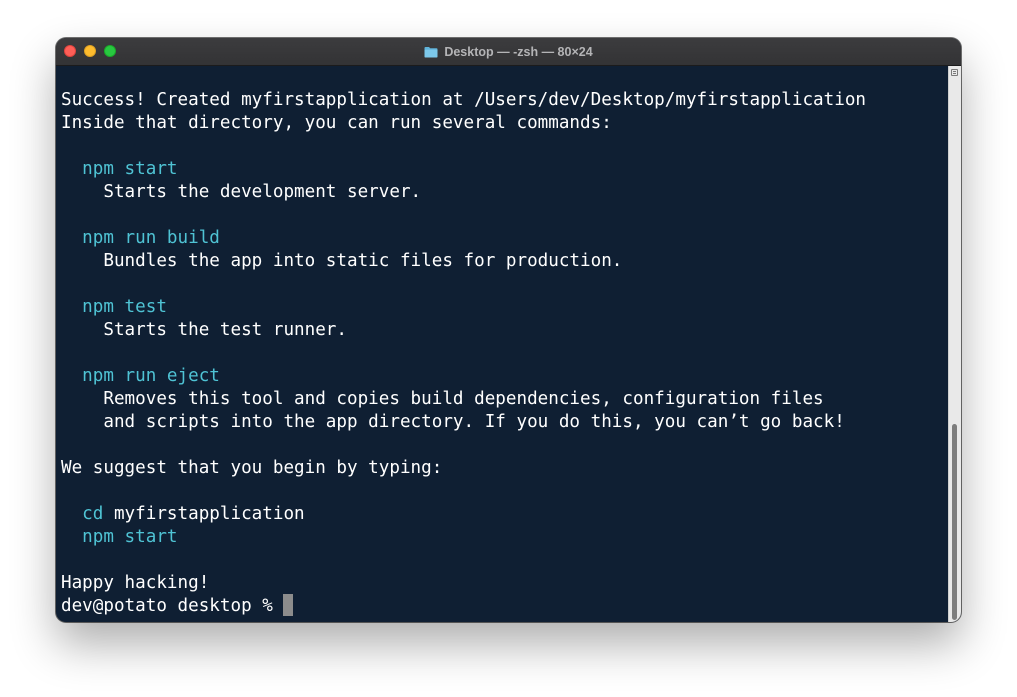 The height and width of the screenshot is (697, 1017). Describe the element at coordinates (505, 238) in the screenshot. I see `output-line: npm run build` at that location.